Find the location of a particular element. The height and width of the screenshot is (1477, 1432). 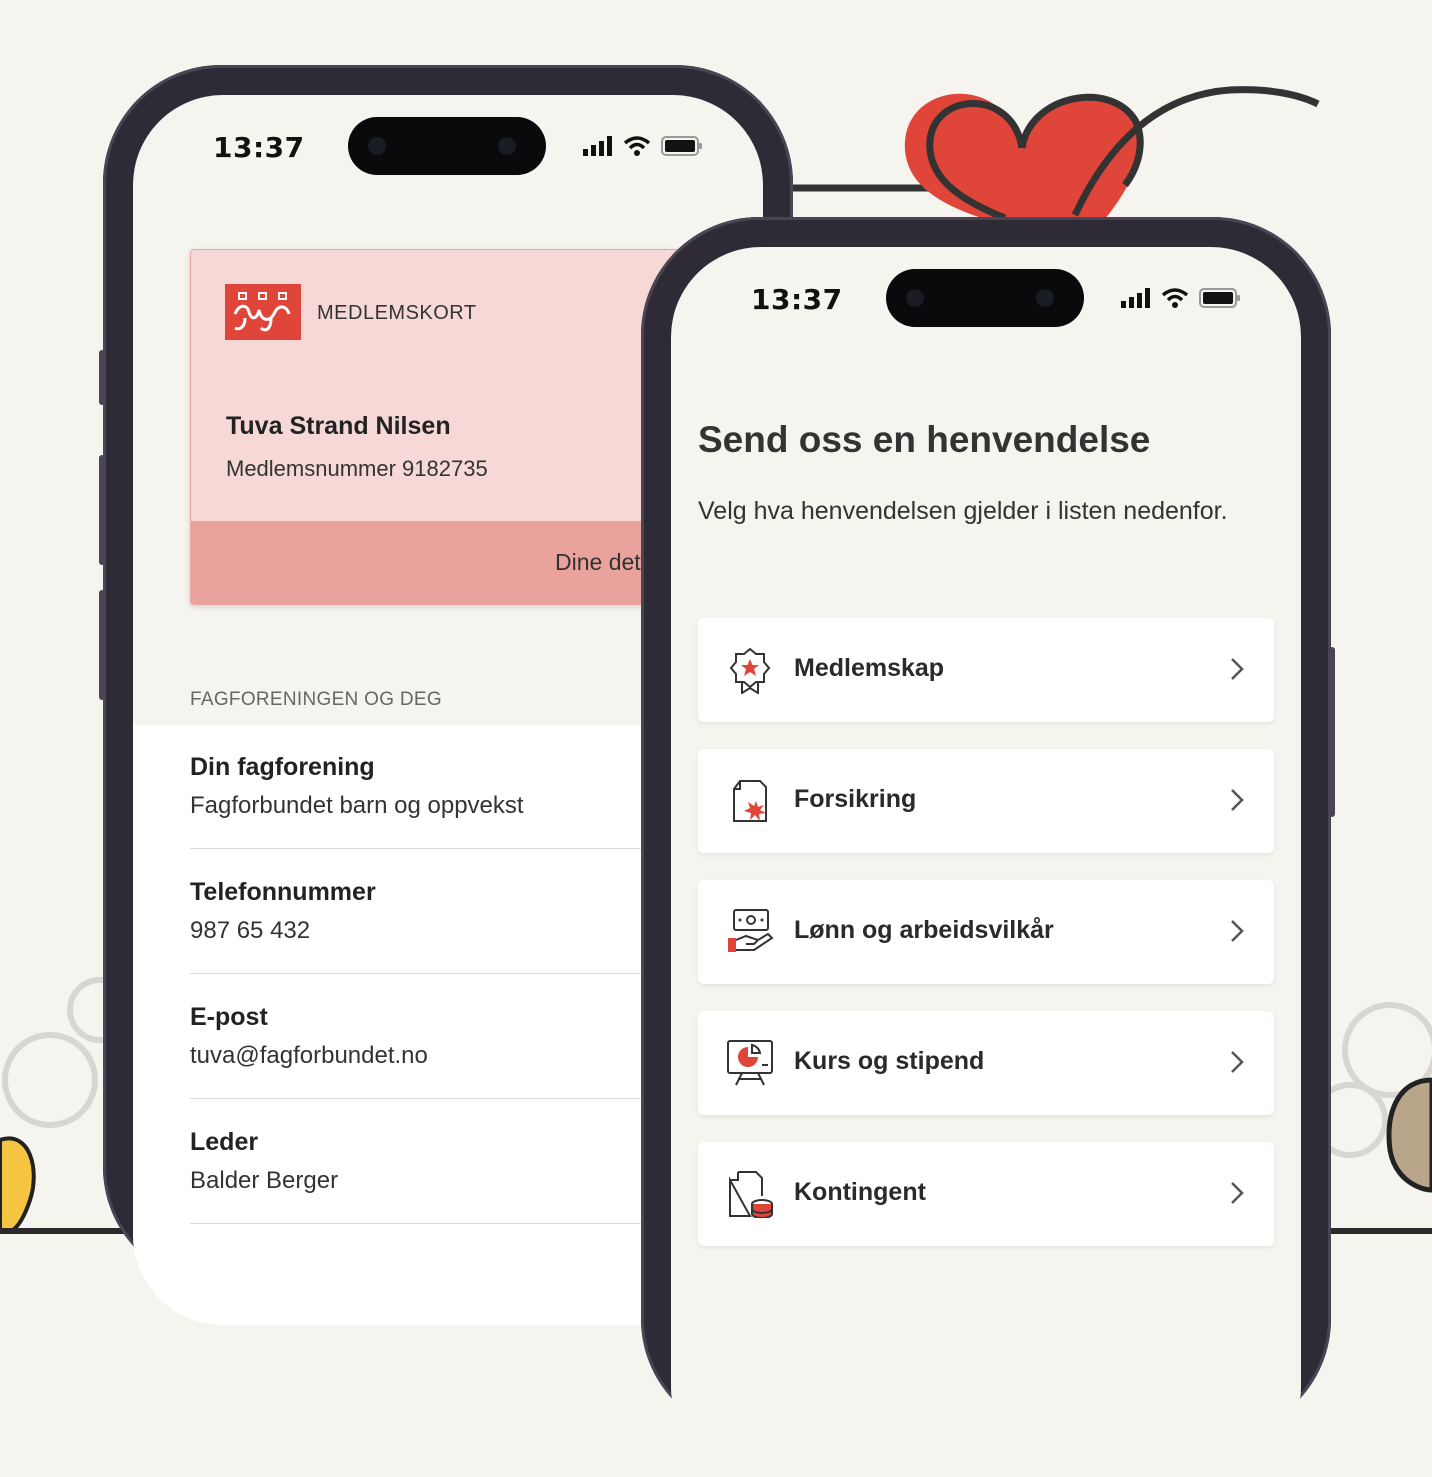

presentation-board-icon is located at coordinates (750, 1063).